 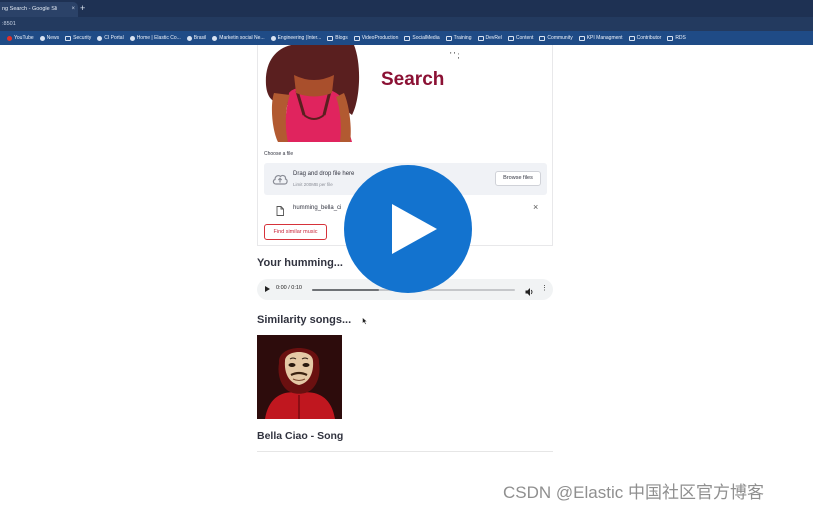 What do you see at coordinates (649, 38) in the screenshot?
I see `bookmark-label: Contributor` at bounding box center [649, 38].